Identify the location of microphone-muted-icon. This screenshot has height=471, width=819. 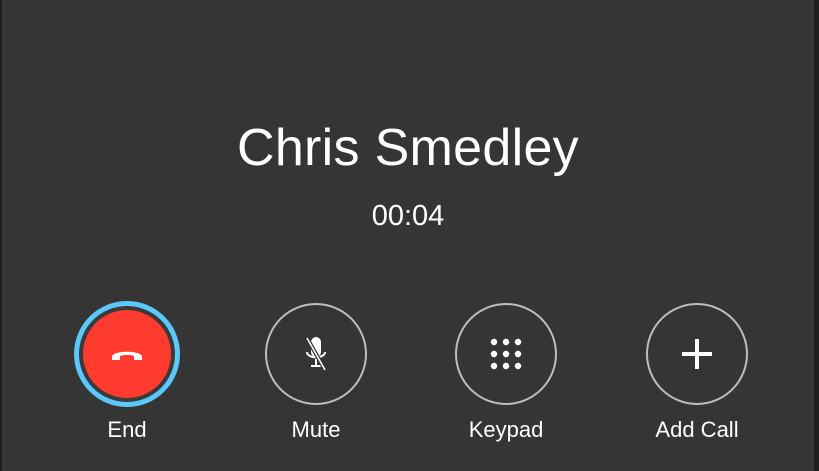
(316, 354).